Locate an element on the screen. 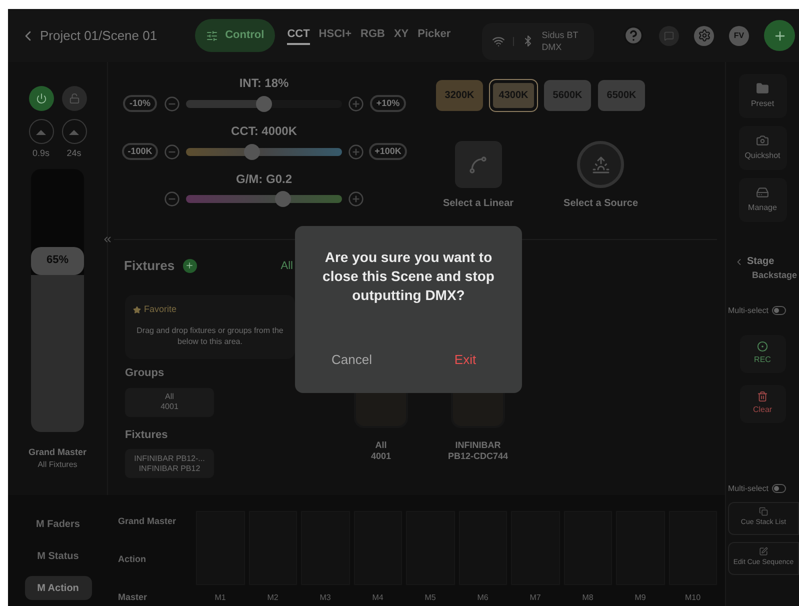 This screenshot has width=799, height=606. record-button: REC is located at coordinates (763, 353).